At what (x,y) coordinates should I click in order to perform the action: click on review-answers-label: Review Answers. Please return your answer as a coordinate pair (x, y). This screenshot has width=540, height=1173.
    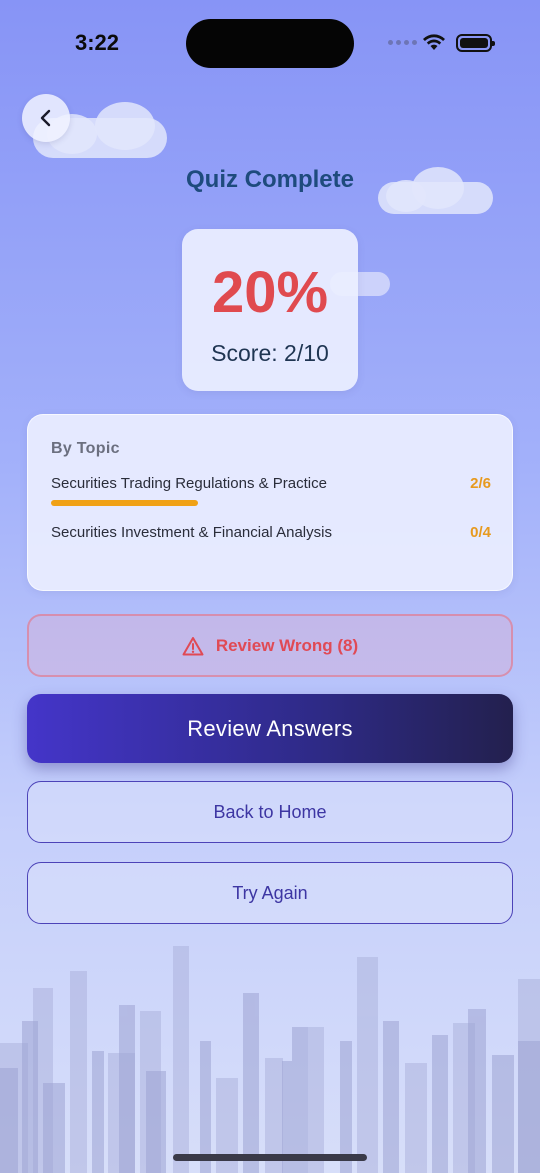
    Looking at the image, I should click on (270, 728).